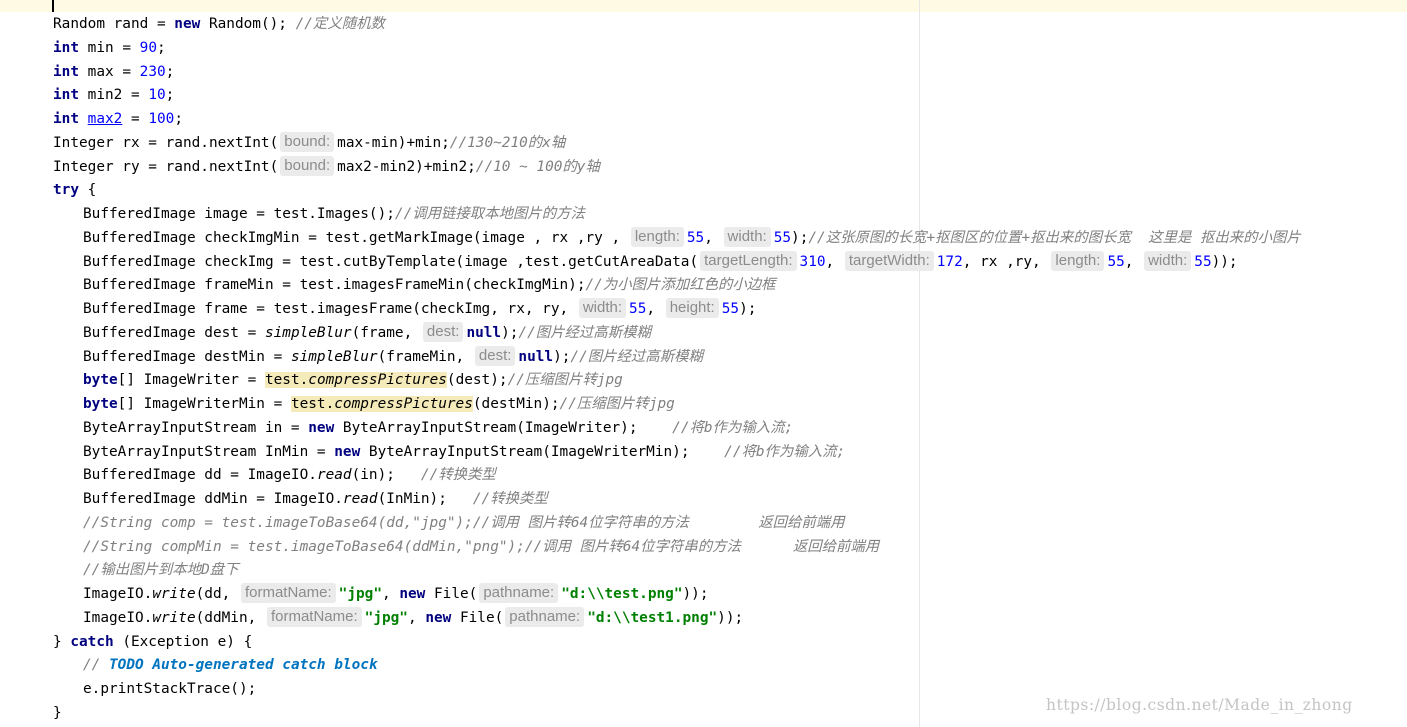 The image size is (1407, 727). Describe the element at coordinates (748, 260) in the screenshot. I see `parameter-hint: targetLength:` at that location.